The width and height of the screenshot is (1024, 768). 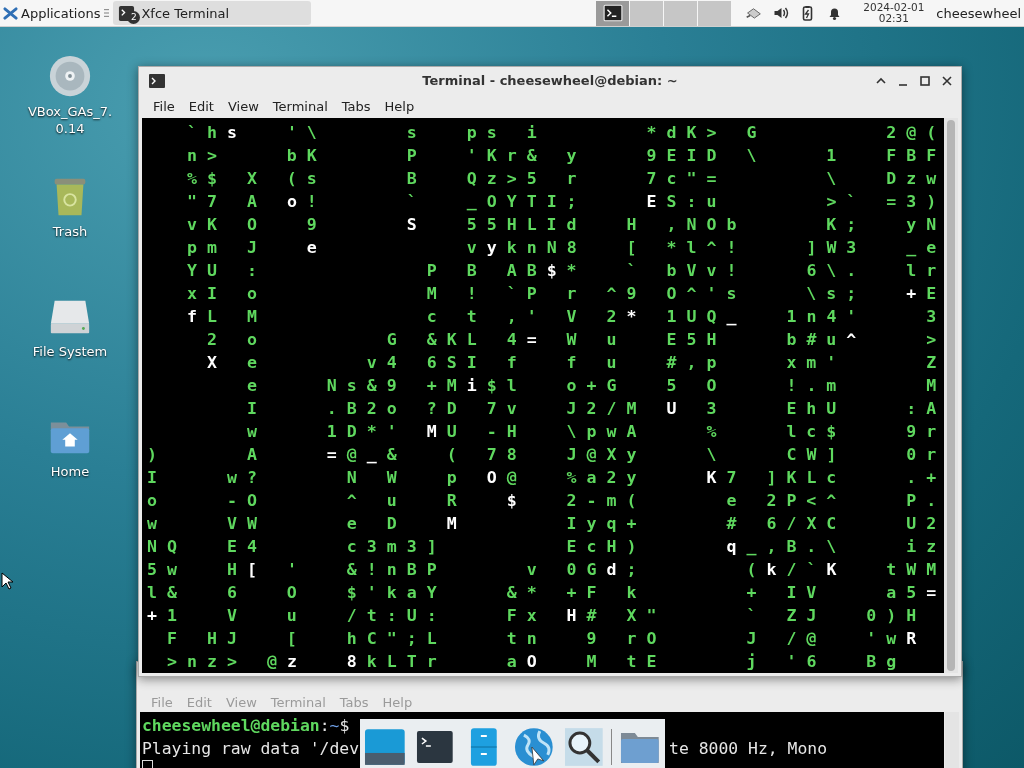 I want to click on close-icon, so click(x=947, y=80).